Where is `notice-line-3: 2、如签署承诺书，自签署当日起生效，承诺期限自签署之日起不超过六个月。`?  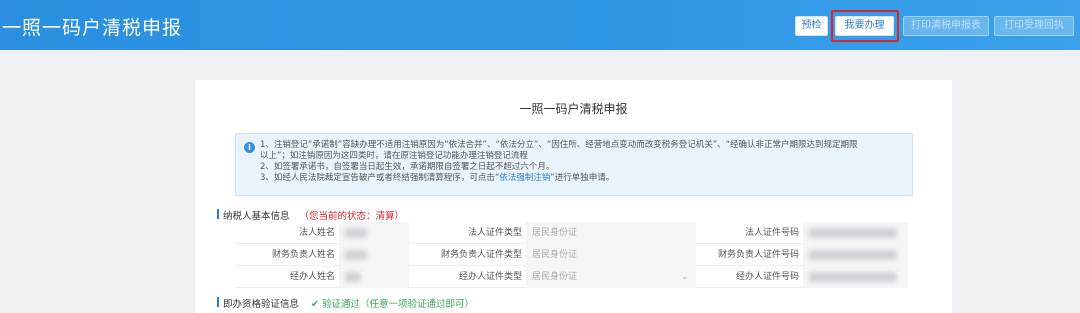 notice-line-3: 2、如签署承诺书，自签署当日起生效，承诺期限自签署之日起不超过六个月。 is located at coordinates (407, 167).